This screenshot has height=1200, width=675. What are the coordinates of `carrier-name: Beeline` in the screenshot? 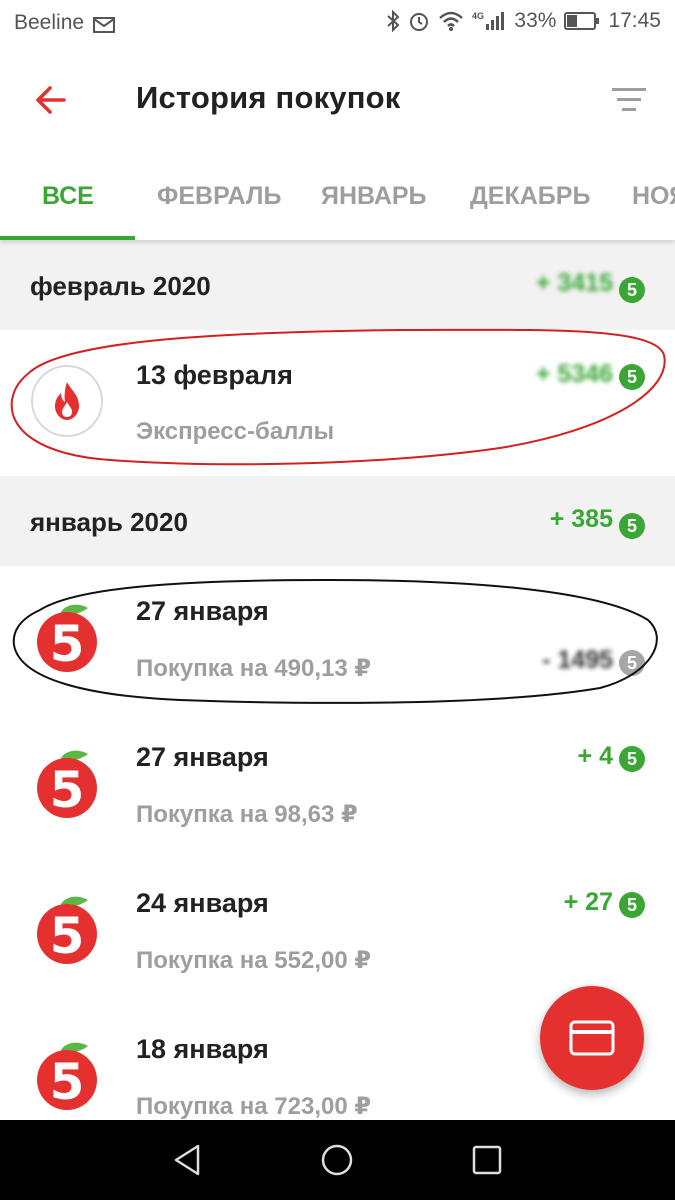 It's located at (49, 22).